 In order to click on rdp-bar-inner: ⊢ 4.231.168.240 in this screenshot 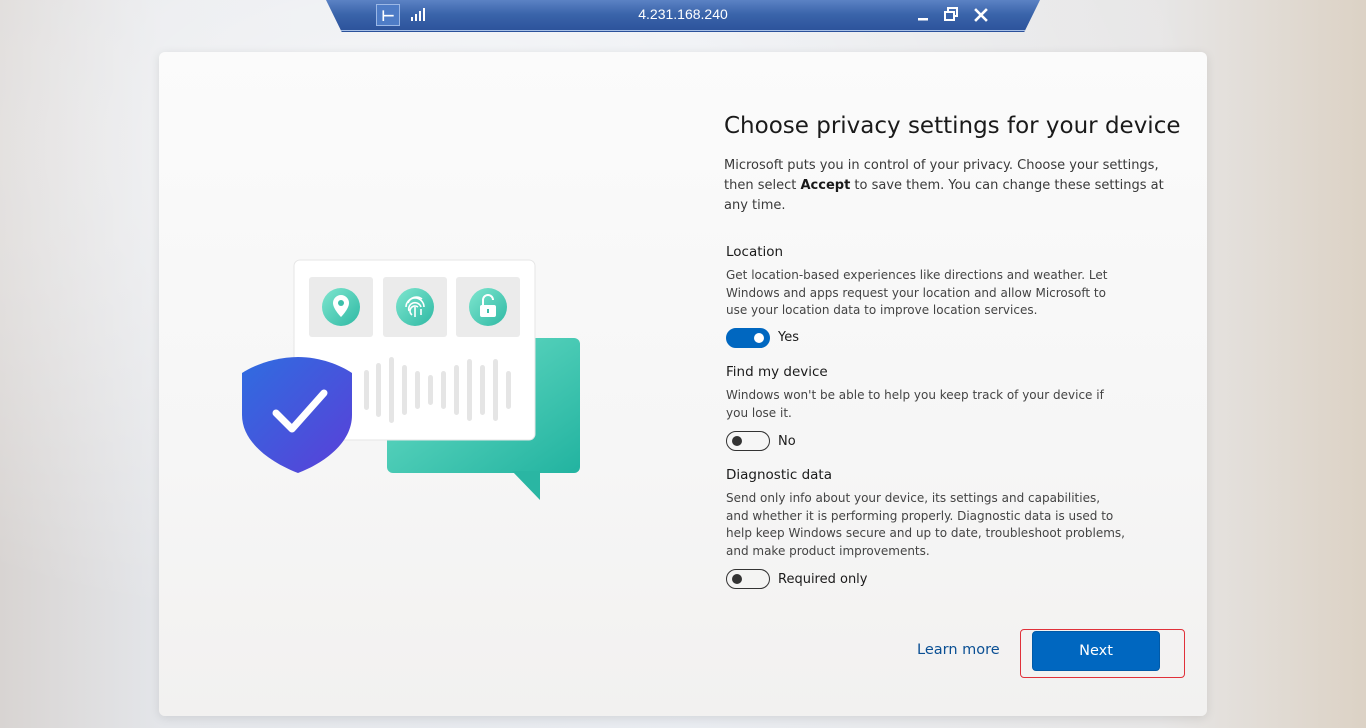, I will do `click(683, 15)`.